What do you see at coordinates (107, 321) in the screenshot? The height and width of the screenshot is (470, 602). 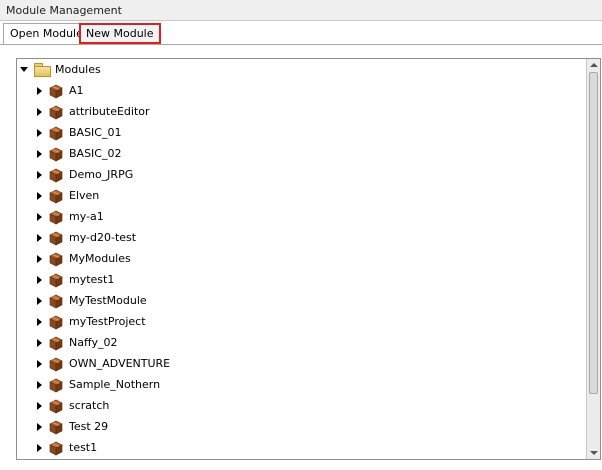 I see `tree-item-label: myTestProject` at bounding box center [107, 321].